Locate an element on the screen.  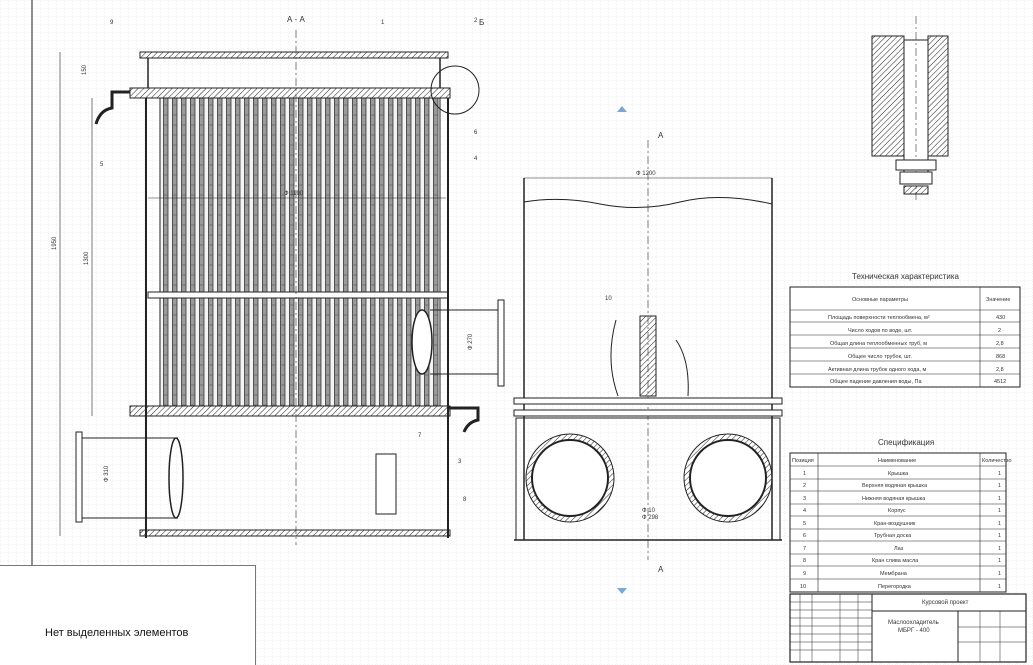
spec-row-name: Кран-воздушник is located at coordinates (895, 524).